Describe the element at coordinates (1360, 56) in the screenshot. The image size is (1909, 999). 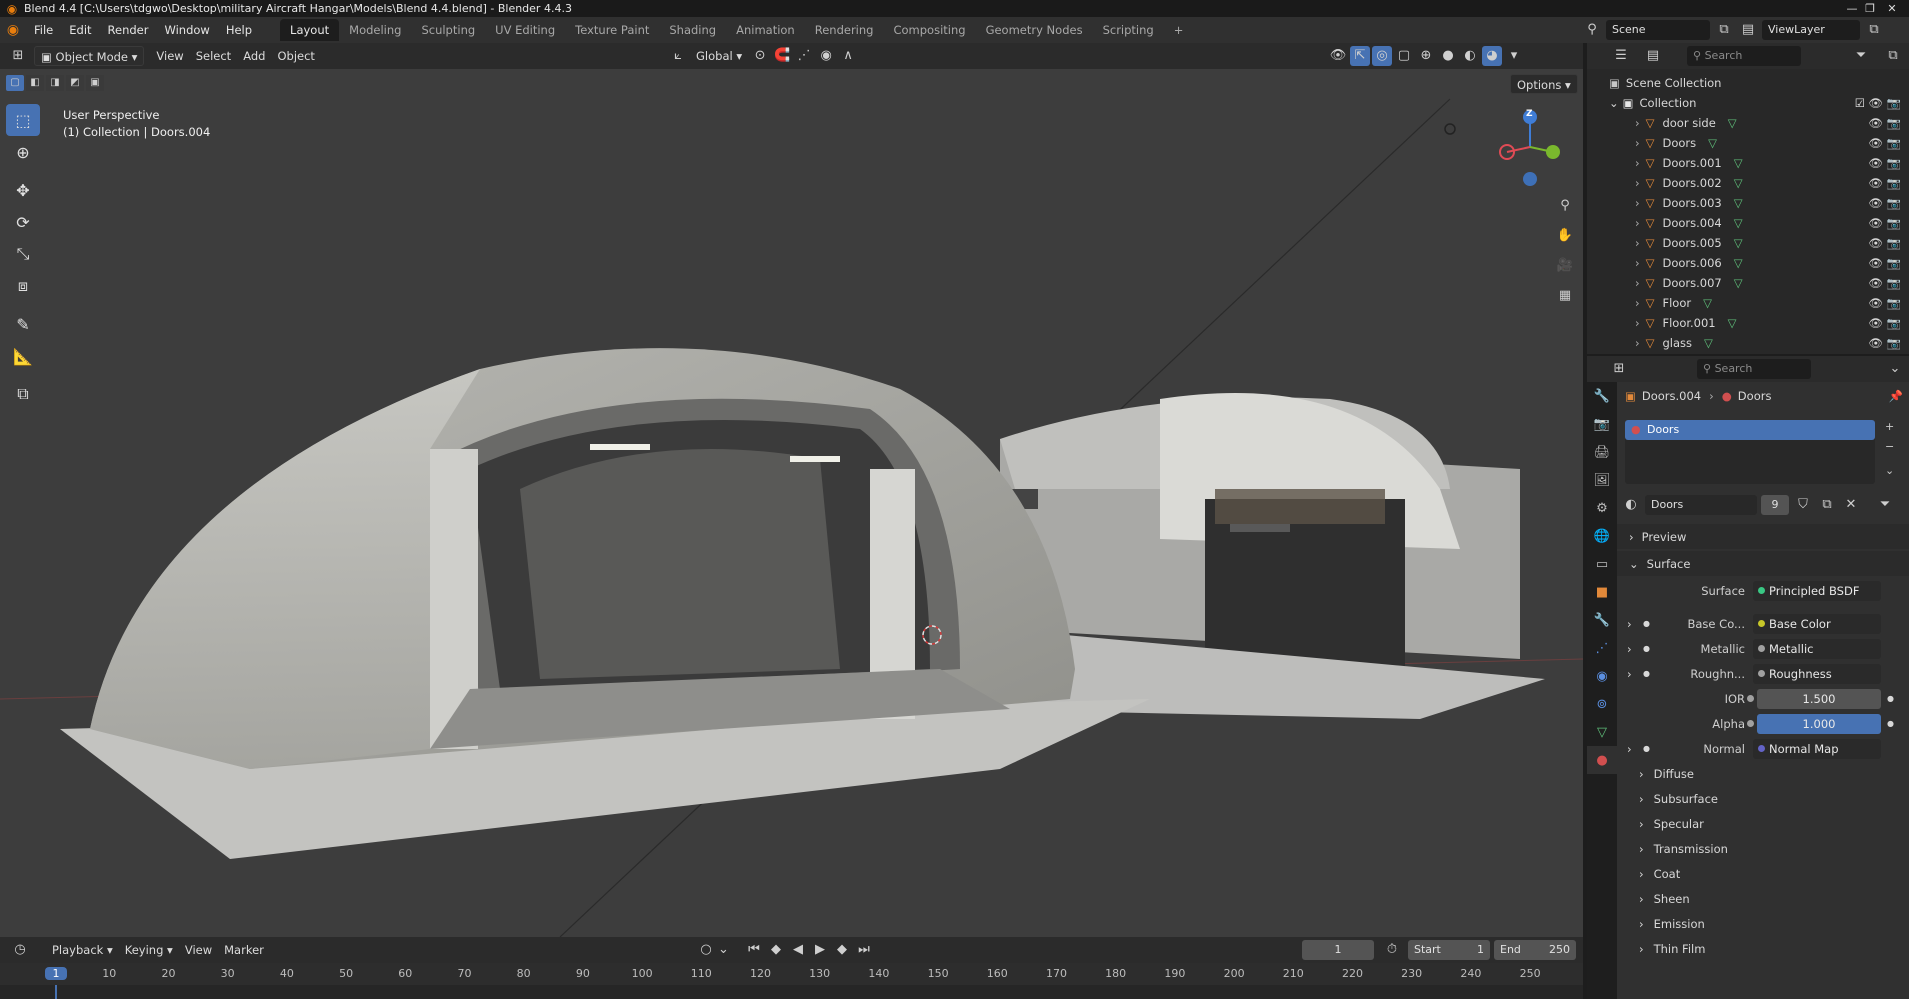
I see `gizmo-icon: ⇱` at that location.